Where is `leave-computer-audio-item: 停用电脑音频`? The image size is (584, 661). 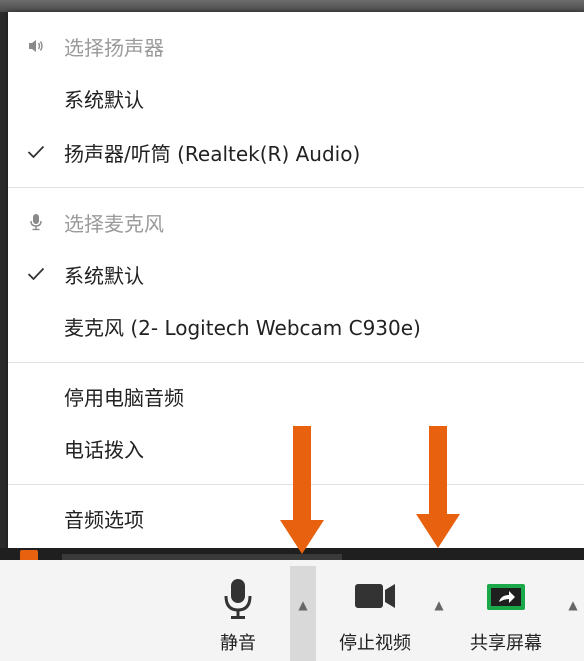
leave-computer-audio-item: 停用电脑音频 is located at coordinates (296, 396).